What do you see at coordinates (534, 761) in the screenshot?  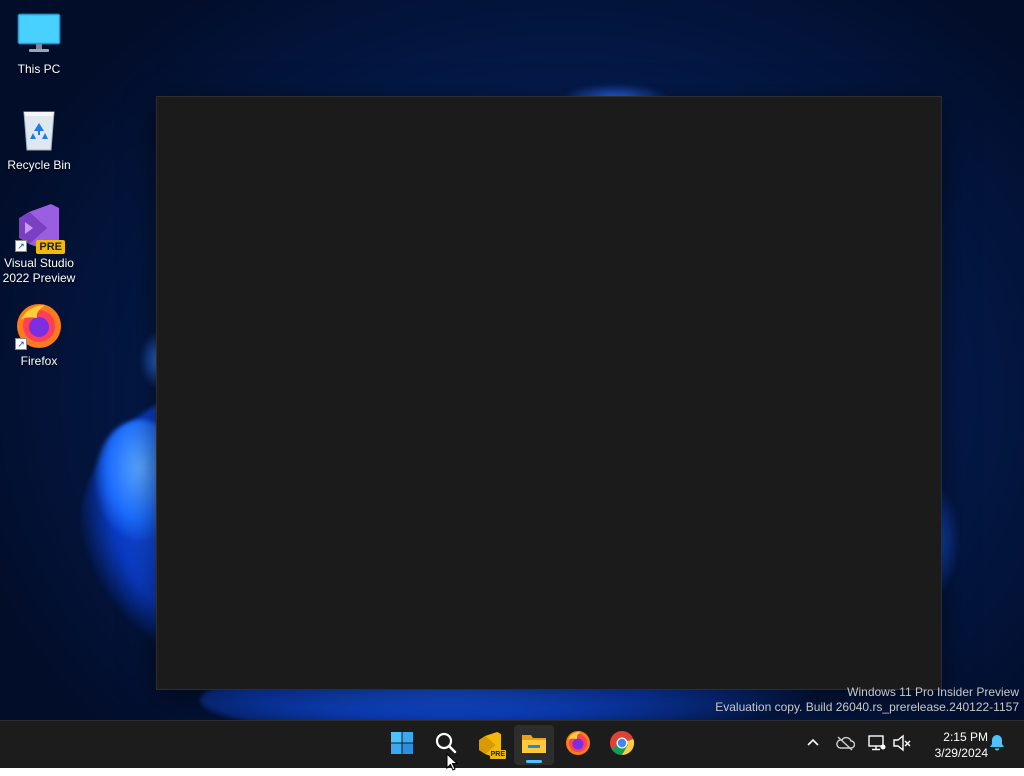 I see `active-app-indicator` at bounding box center [534, 761].